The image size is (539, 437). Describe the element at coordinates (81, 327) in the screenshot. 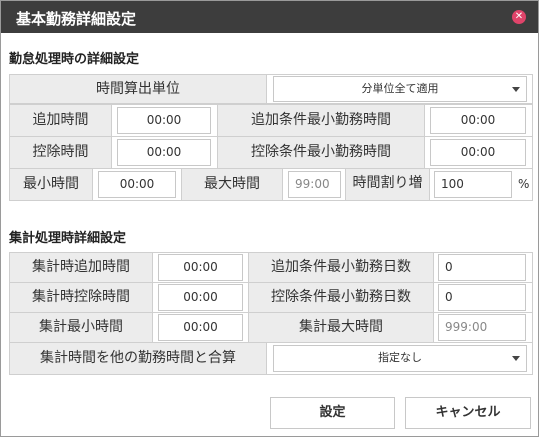

I see `sum-min-label: 集計最小時間` at that location.